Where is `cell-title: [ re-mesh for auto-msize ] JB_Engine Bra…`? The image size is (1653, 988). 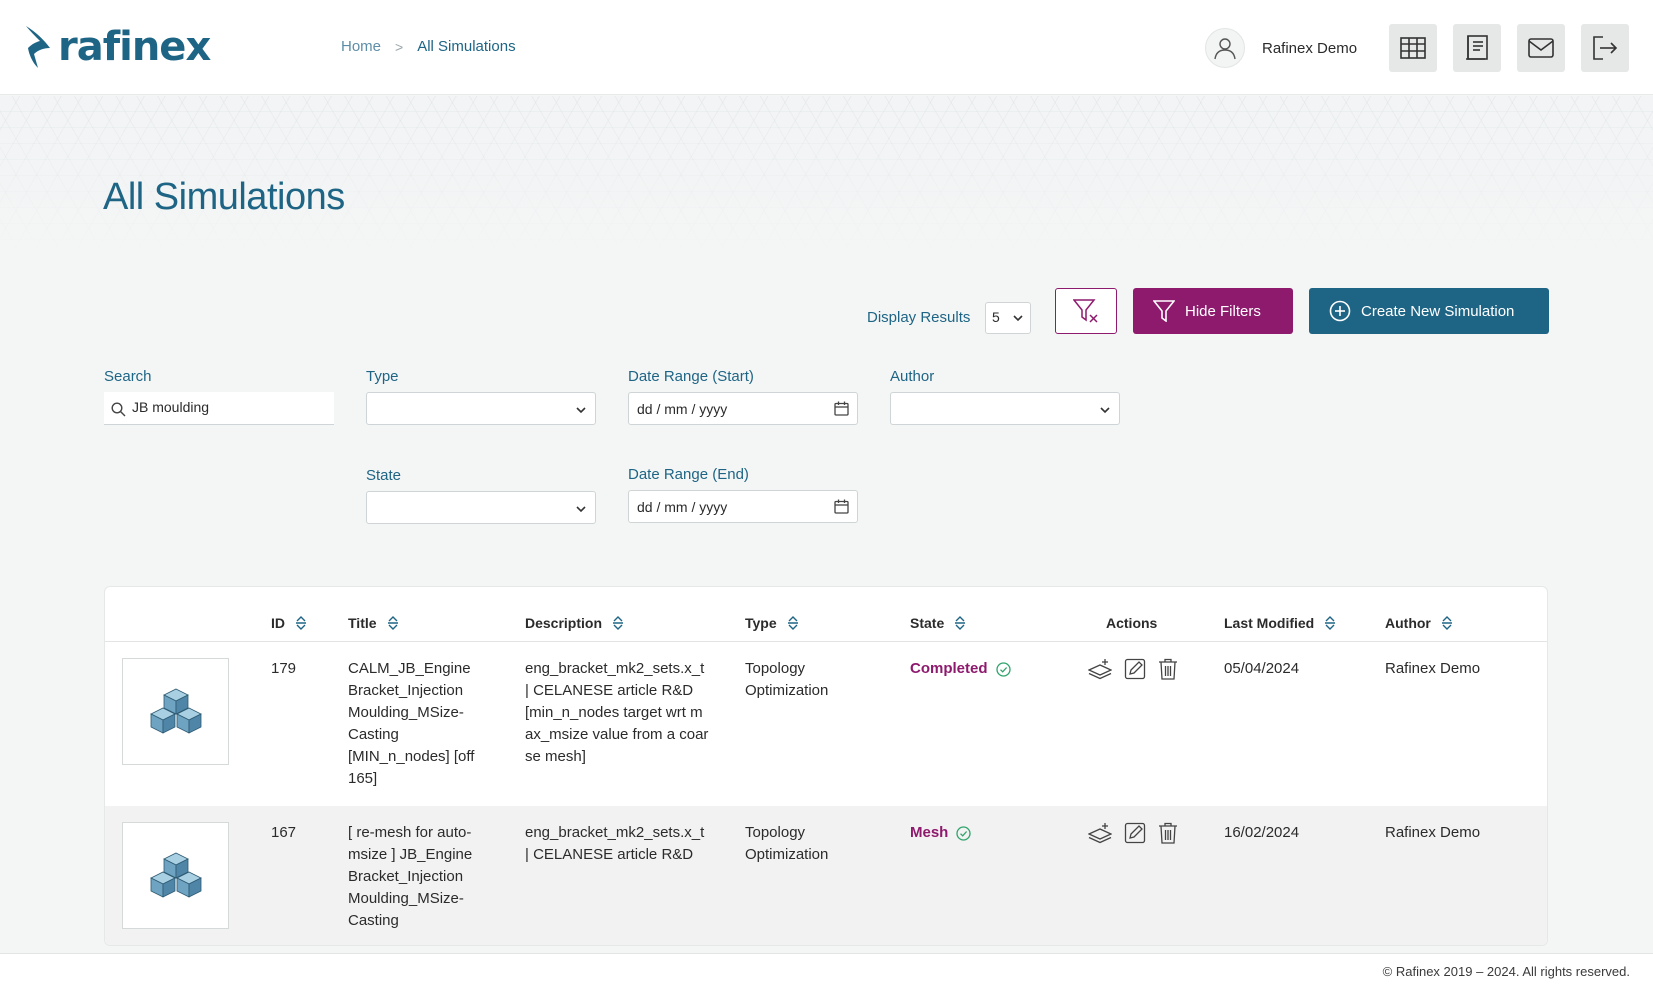 cell-title: [ re-mesh for auto-msize ] JB_Engine Bra… is located at coordinates (423, 877).